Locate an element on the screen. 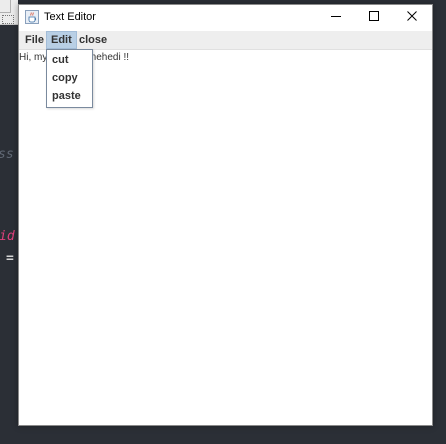 Image resolution: width=446 pixels, height=444 pixels. menu-close: close is located at coordinates (93, 40).